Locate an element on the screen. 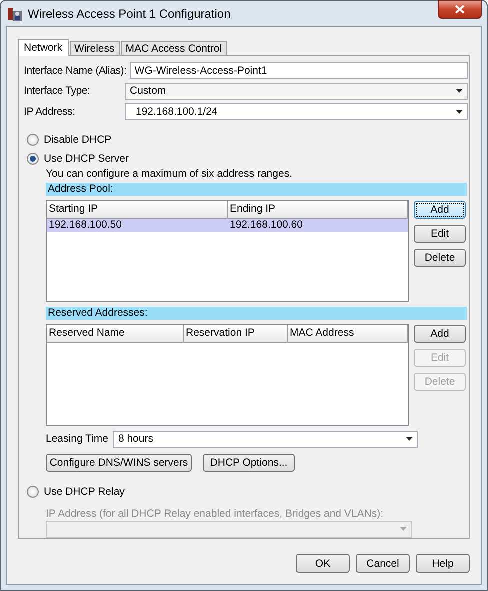 This screenshot has width=488, height=591. radio-label: Use DHCP Server is located at coordinates (86, 158).